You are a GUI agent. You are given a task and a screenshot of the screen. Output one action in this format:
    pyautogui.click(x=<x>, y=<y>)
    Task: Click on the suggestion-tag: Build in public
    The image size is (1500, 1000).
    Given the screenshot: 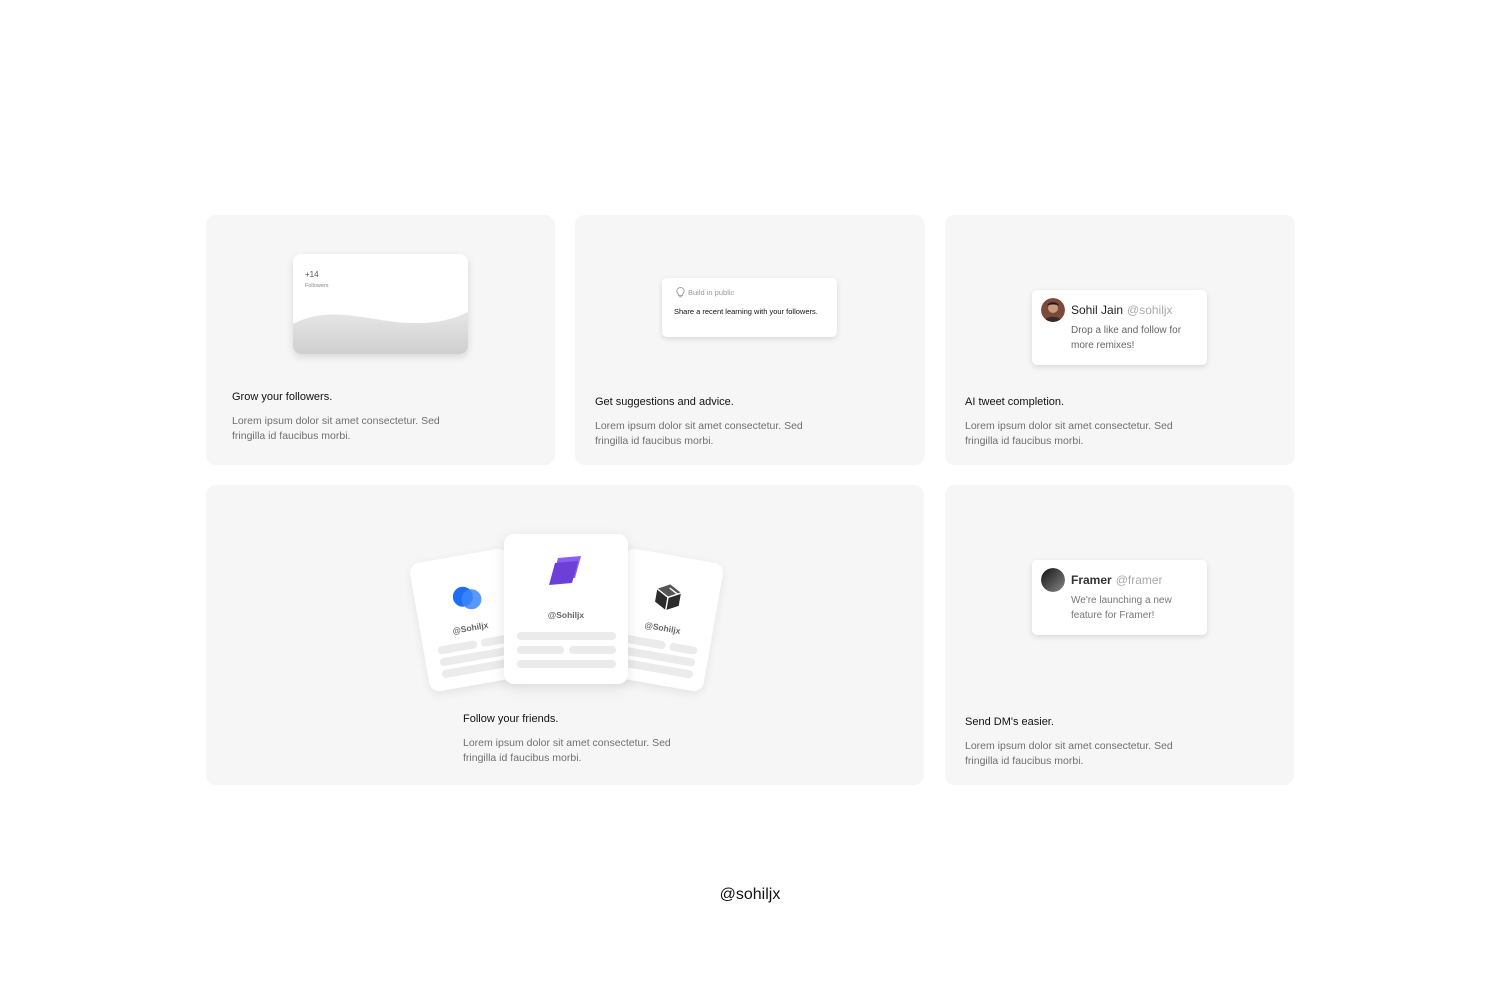 What is the action you would take?
    pyautogui.click(x=711, y=292)
    